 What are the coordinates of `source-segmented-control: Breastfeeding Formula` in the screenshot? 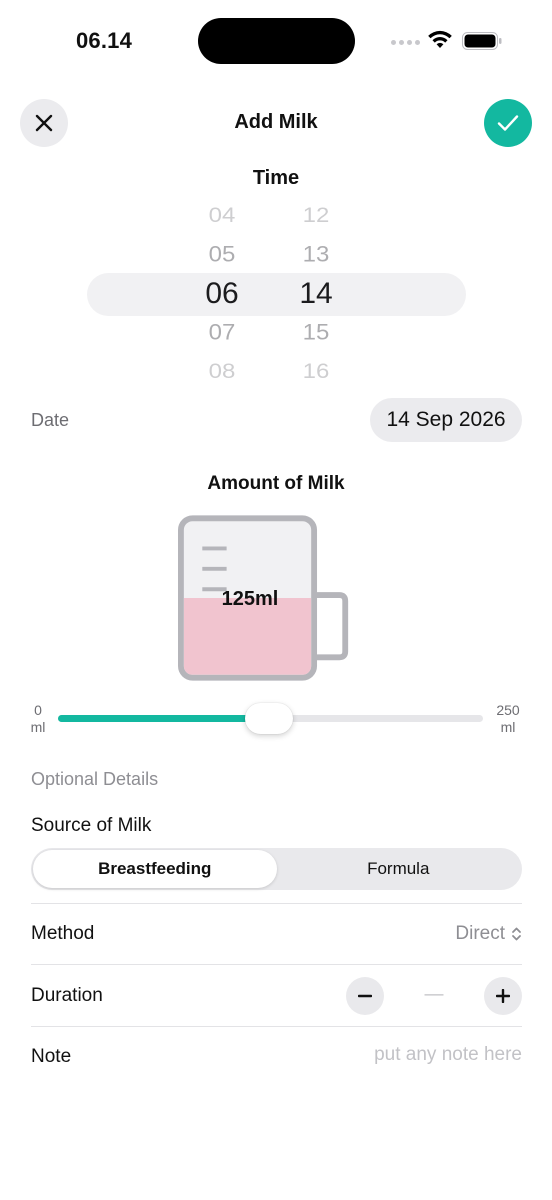 It's located at (276, 869).